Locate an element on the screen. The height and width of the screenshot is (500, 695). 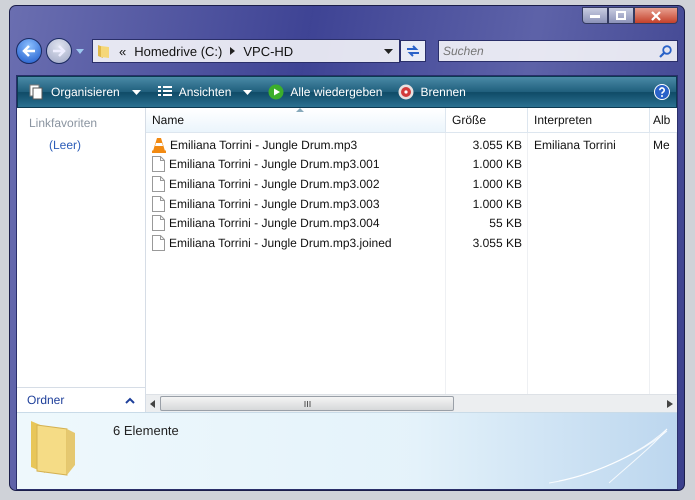
scroll-right-icon is located at coordinates (670, 404).